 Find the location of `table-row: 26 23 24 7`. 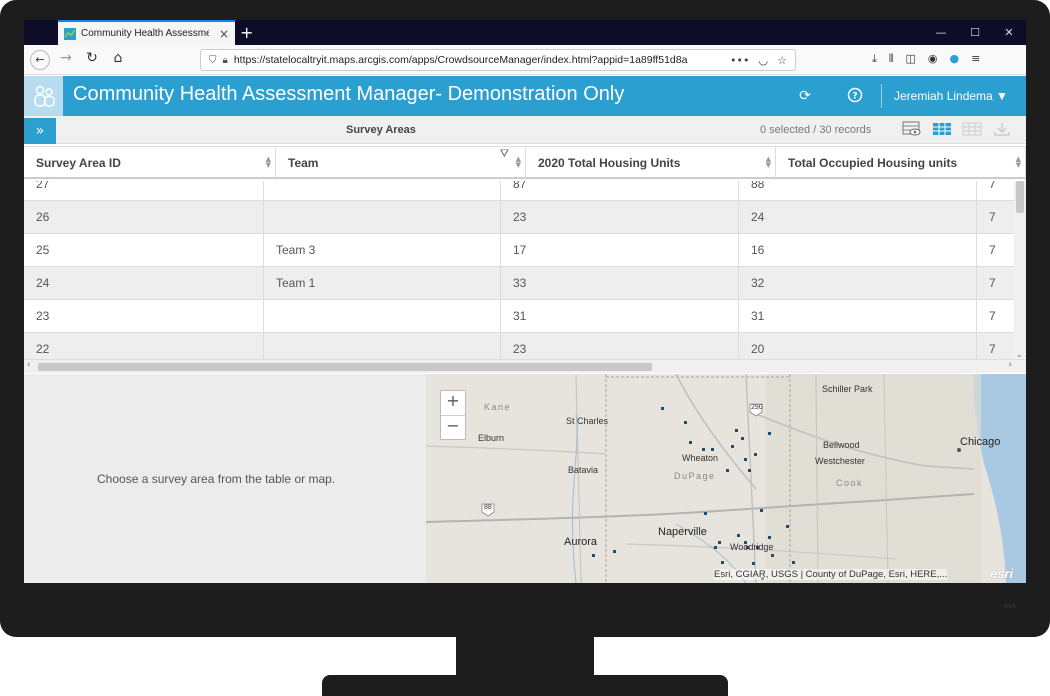

table-row: 26 23 24 7 is located at coordinates (519, 217).